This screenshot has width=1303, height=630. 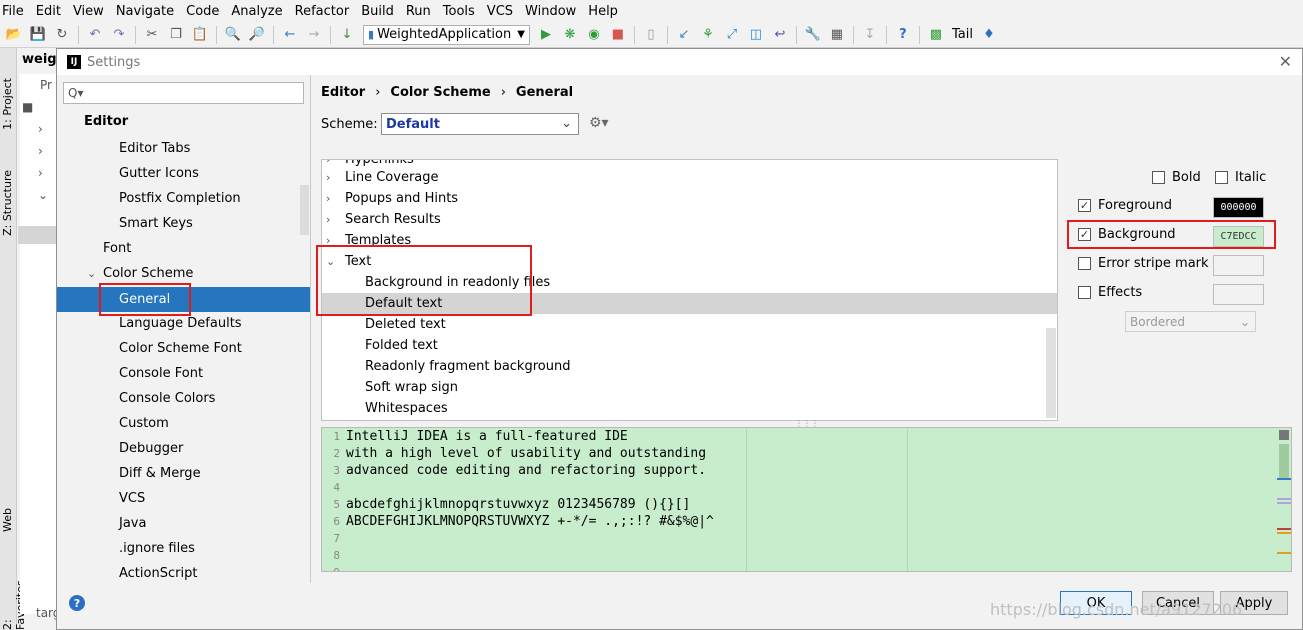 What do you see at coordinates (603, 11) in the screenshot?
I see `menu-help: Help` at bounding box center [603, 11].